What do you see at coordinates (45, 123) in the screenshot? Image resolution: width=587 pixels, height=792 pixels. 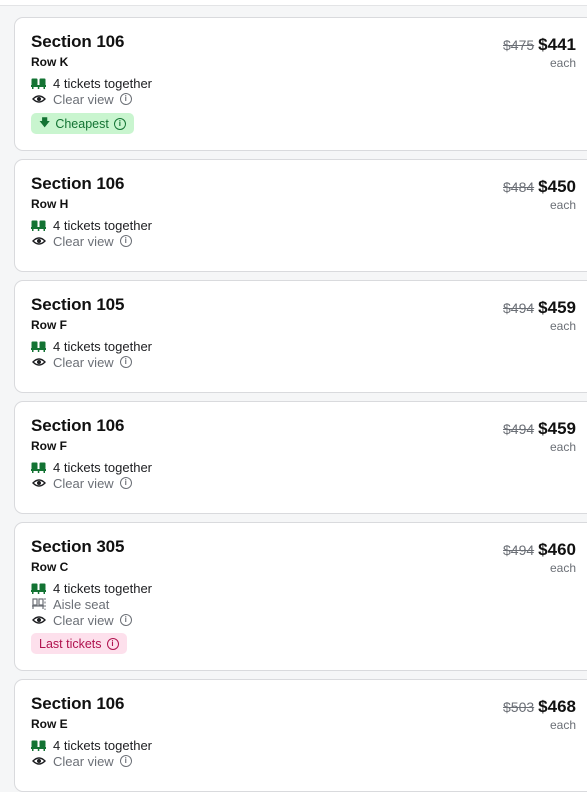 I see `arrow-down-icon: 🡇` at bounding box center [45, 123].